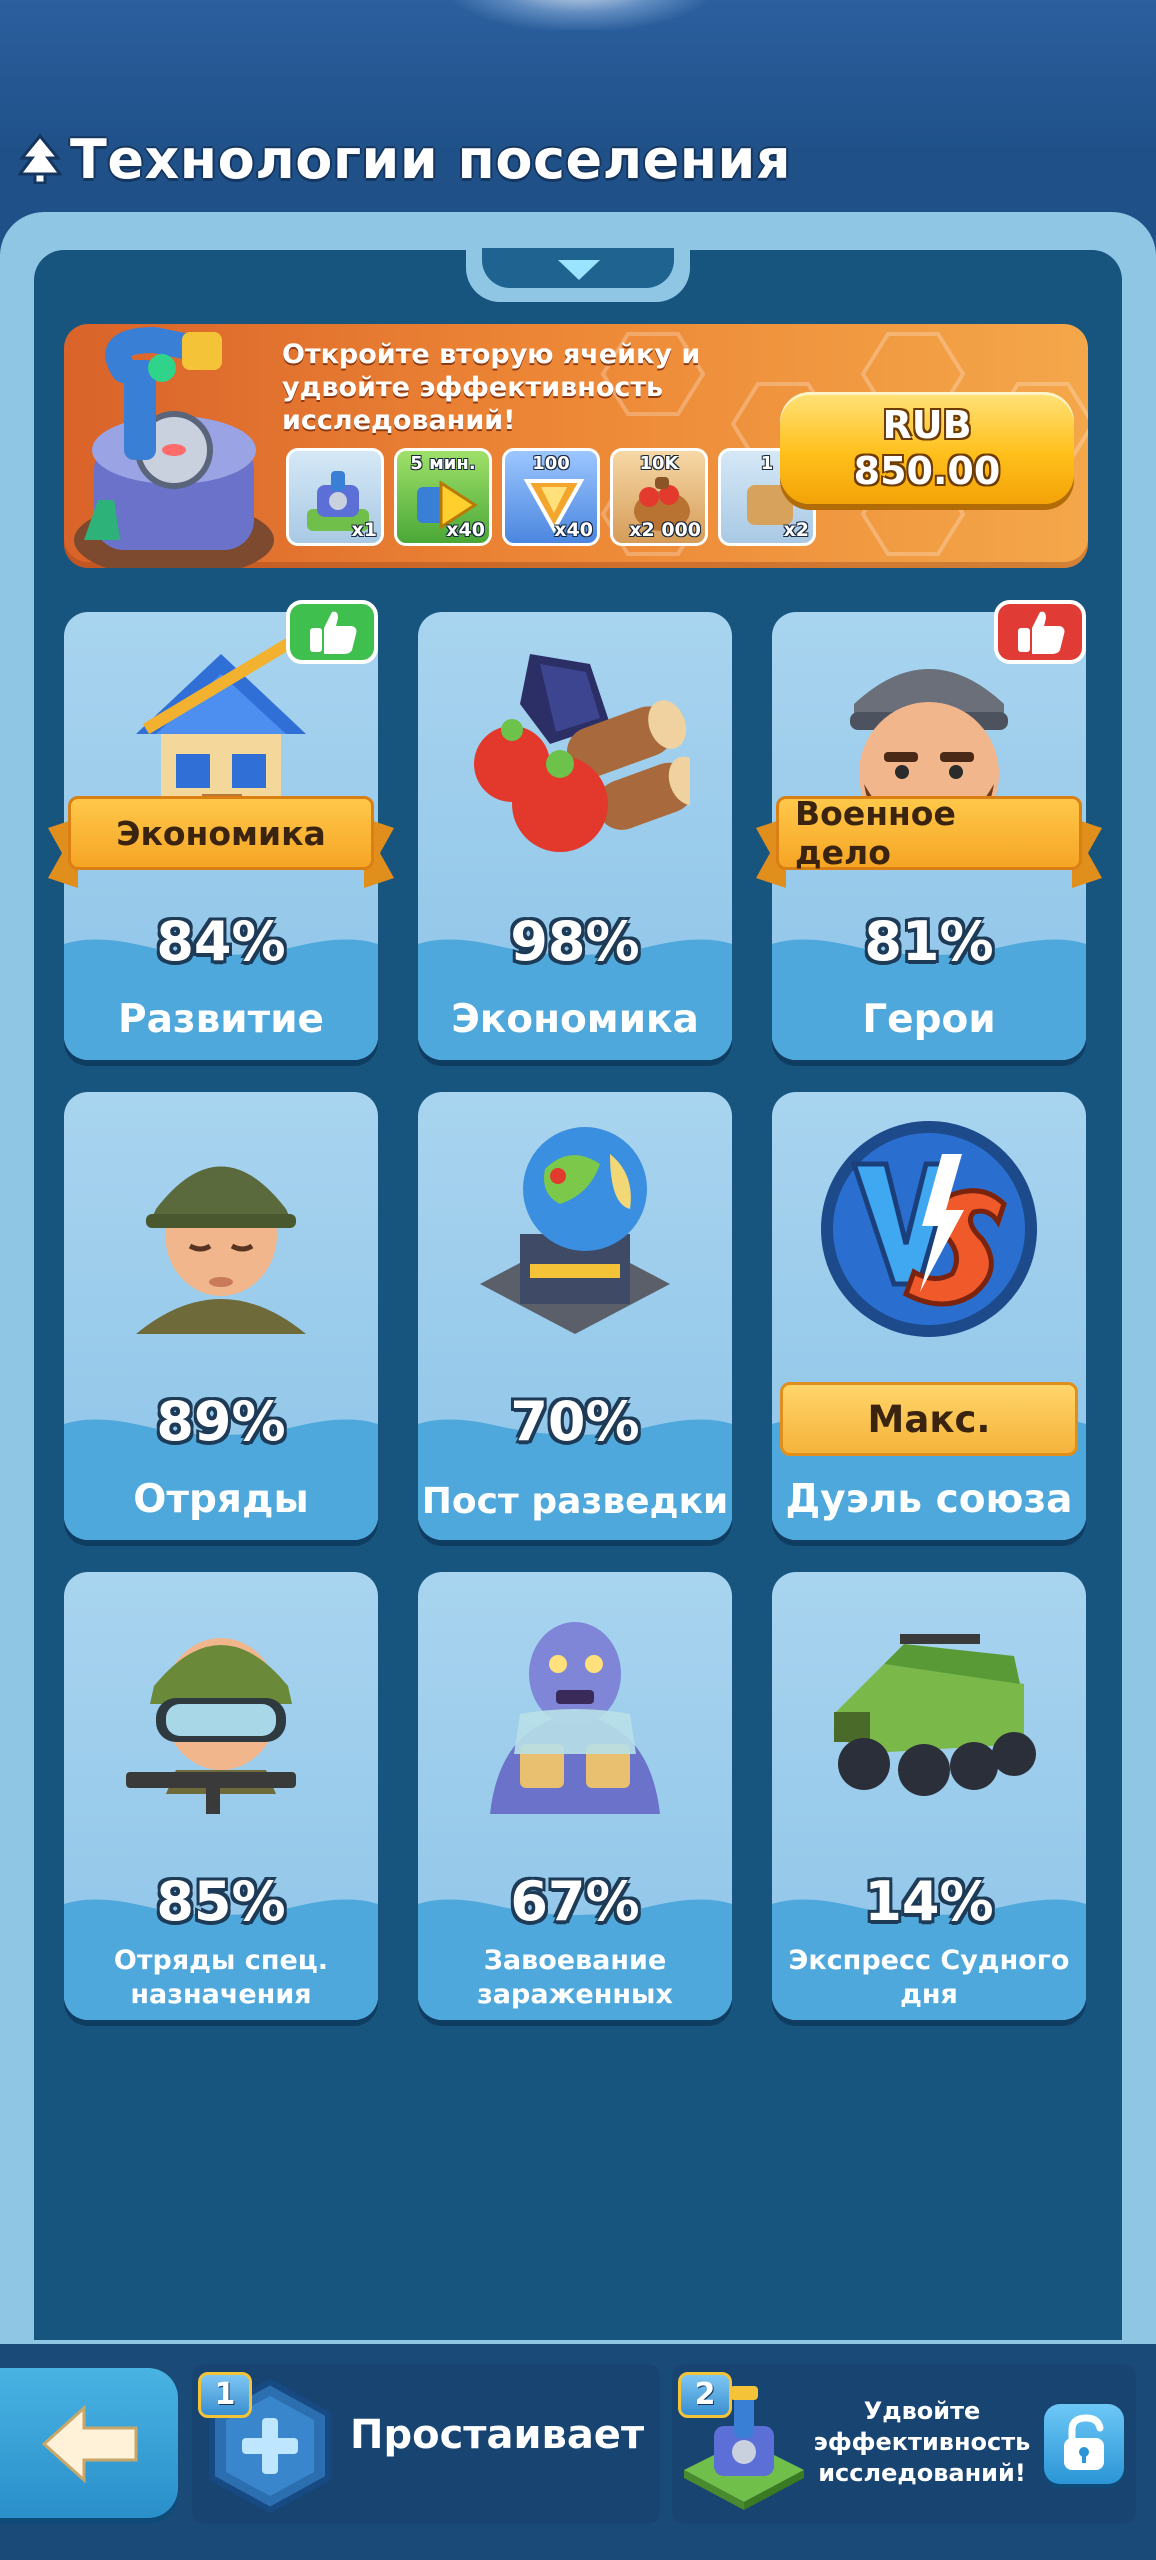  I want to click on card-title: Развитие, so click(221, 1019).